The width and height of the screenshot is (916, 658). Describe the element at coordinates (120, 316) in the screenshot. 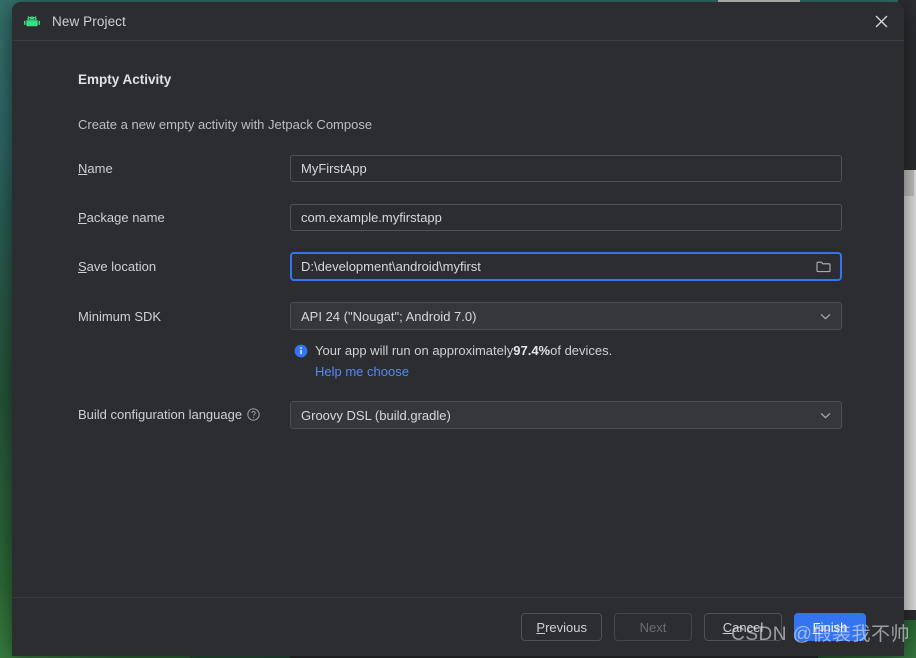

I see `minimum-sdk-label: Minimum SDK` at that location.